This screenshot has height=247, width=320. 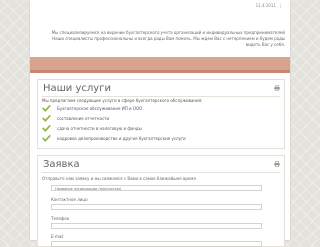 I want to click on email-label: E-mail, so click(x=57, y=236).